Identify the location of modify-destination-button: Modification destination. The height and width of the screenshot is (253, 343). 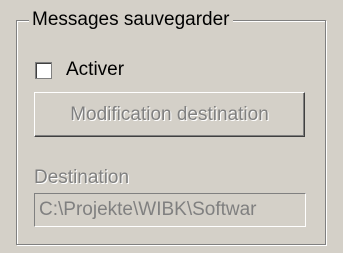
(169, 114).